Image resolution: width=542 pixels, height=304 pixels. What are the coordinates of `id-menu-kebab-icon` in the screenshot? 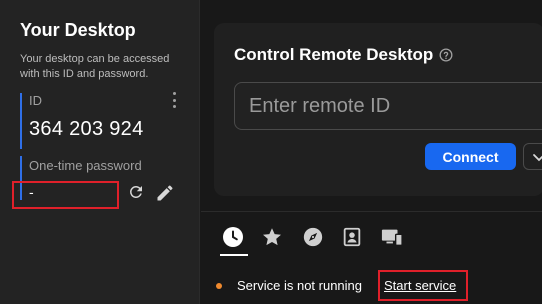 It's located at (174, 100).